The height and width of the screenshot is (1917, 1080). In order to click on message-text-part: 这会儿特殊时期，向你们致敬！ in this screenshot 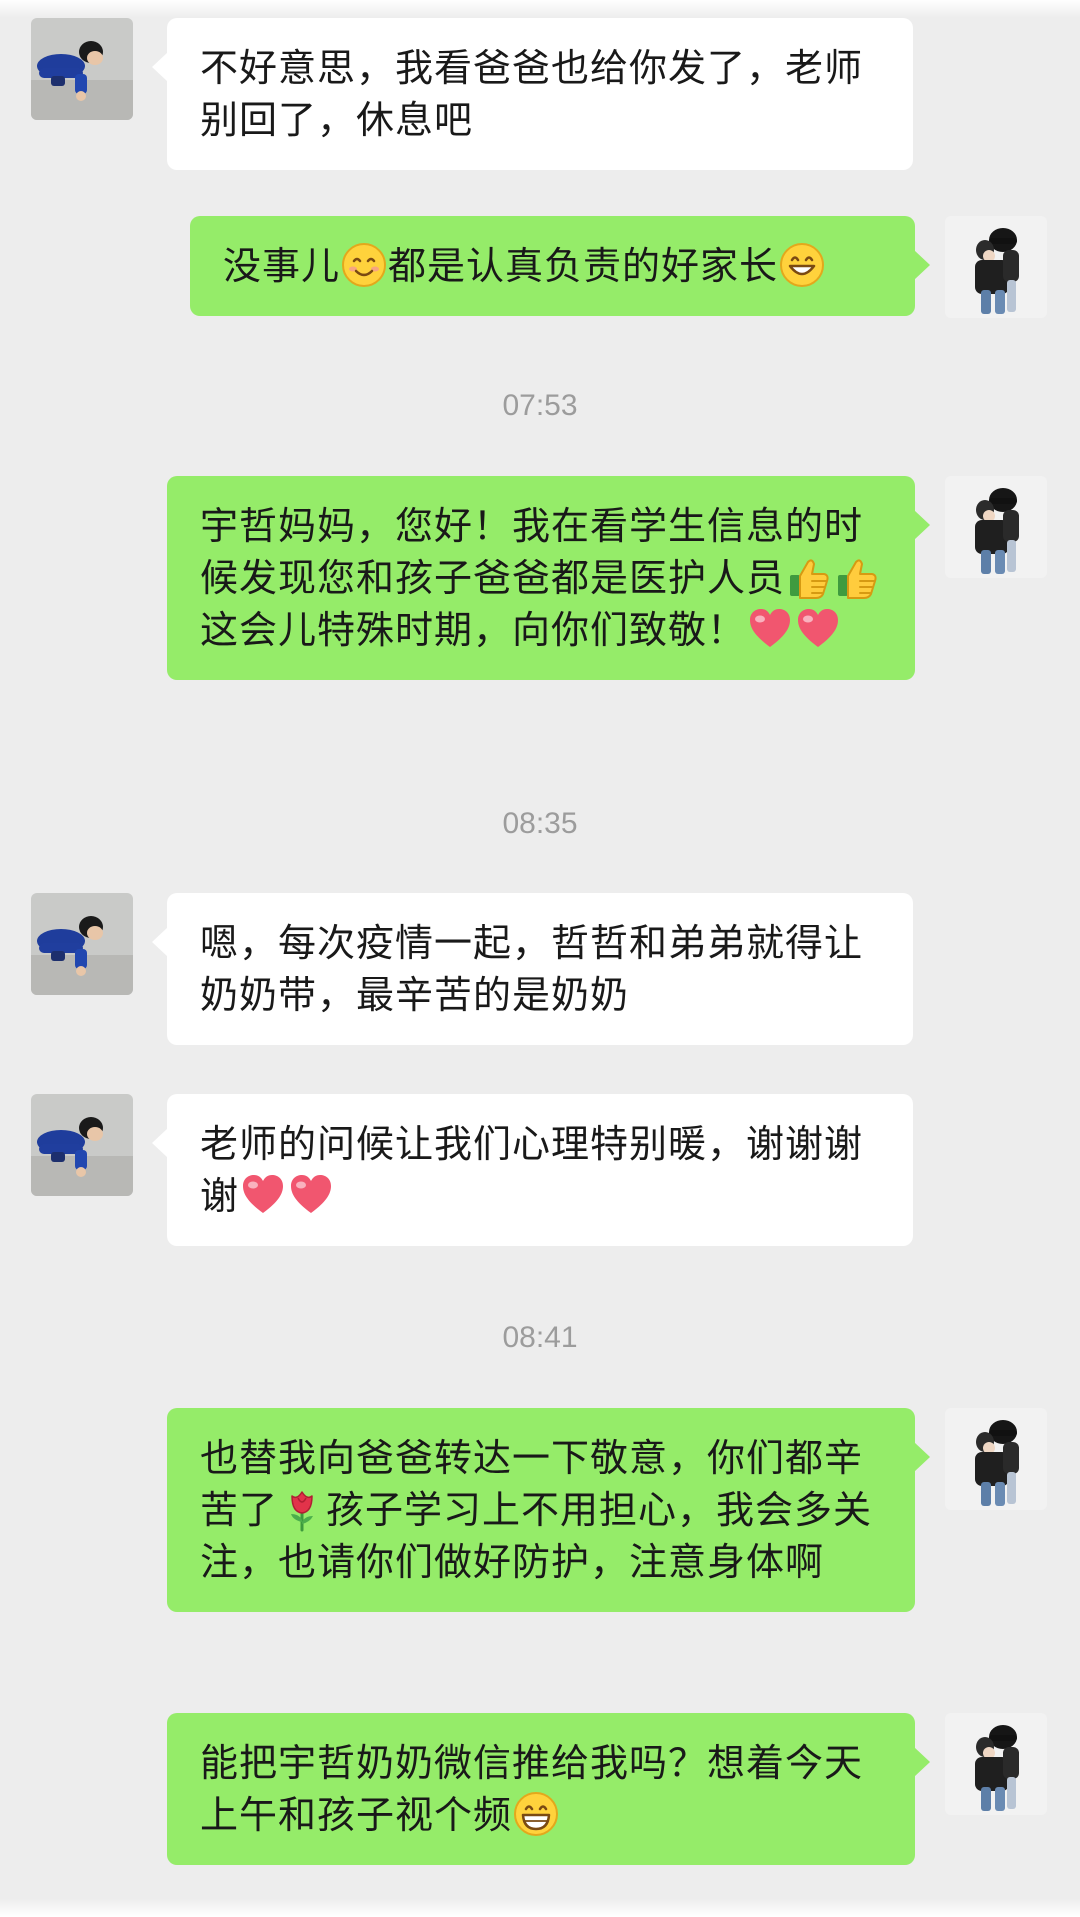, I will do `click(473, 630)`.